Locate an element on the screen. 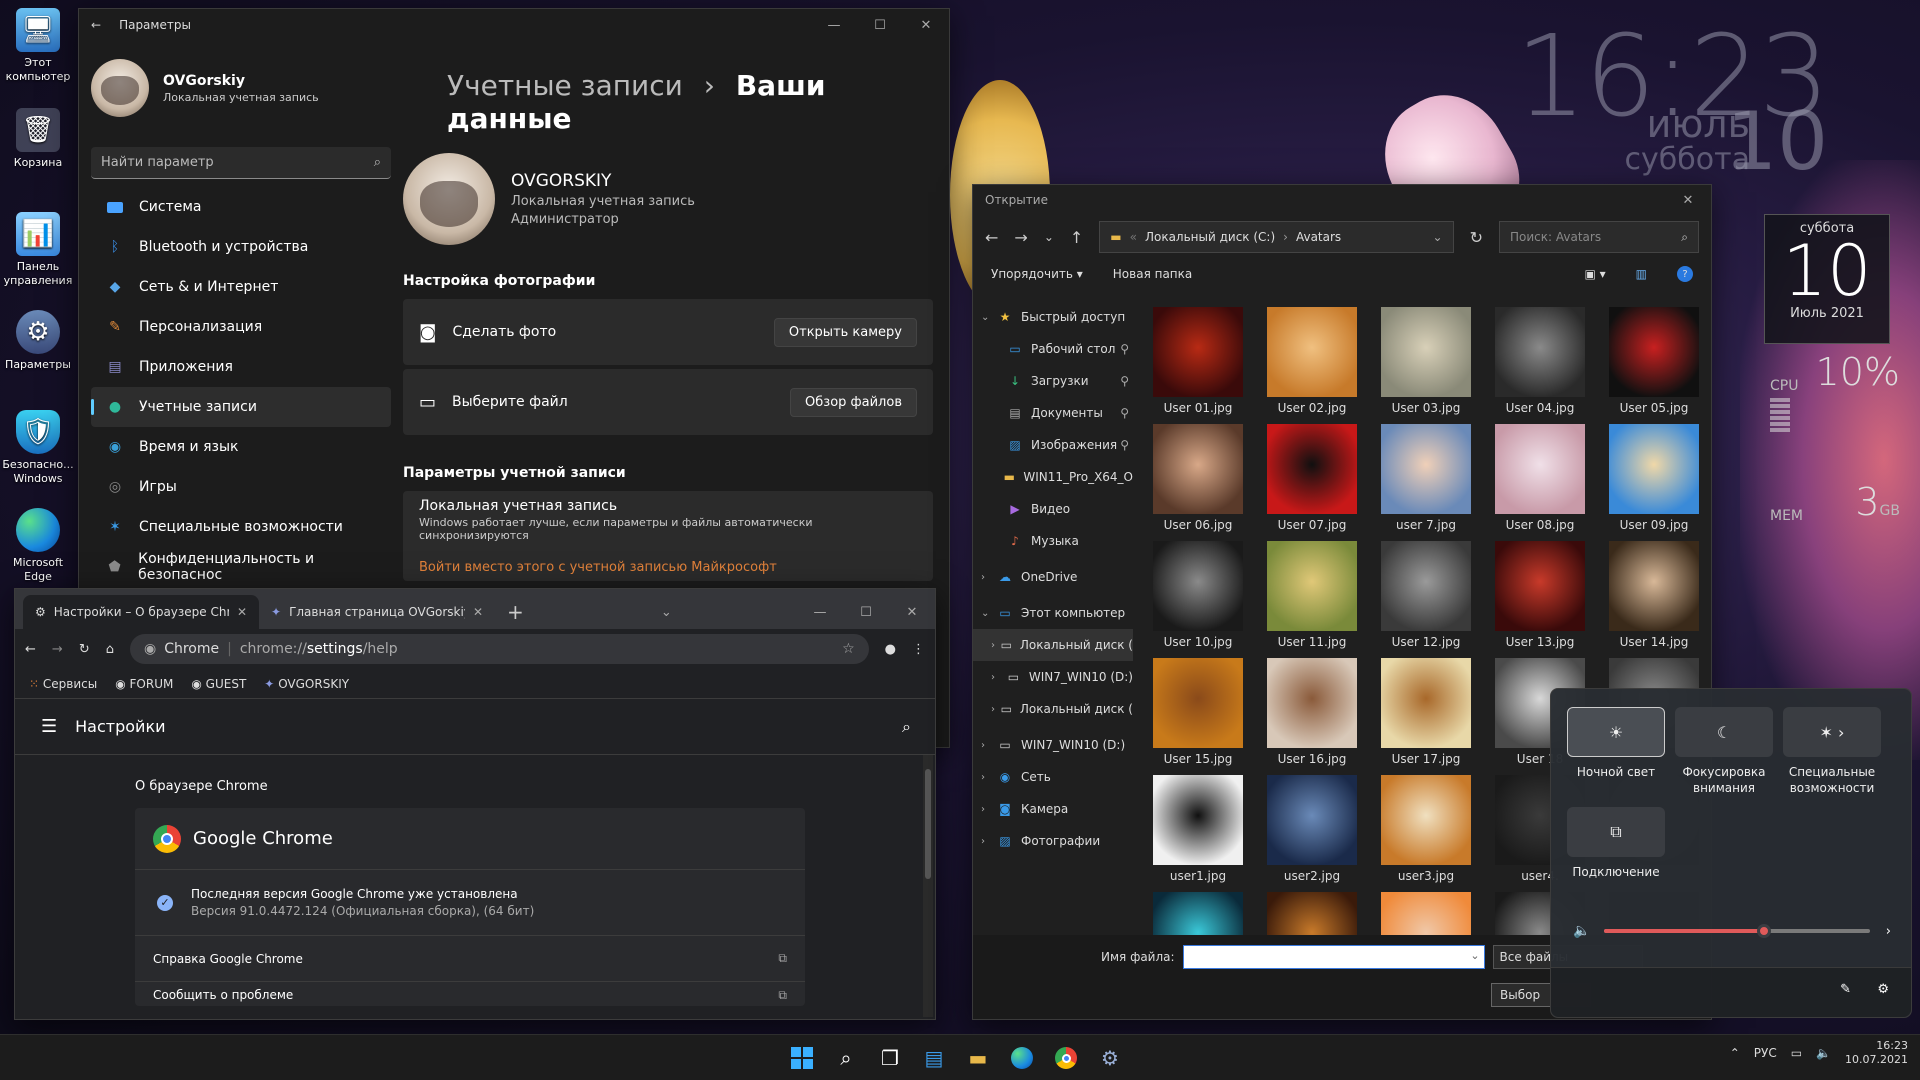 This screenshot has width=1920, height=1080. tab-settings: ⚙ Настройки – О браузере Chrom ✕ is located at coordinates (141, 612).